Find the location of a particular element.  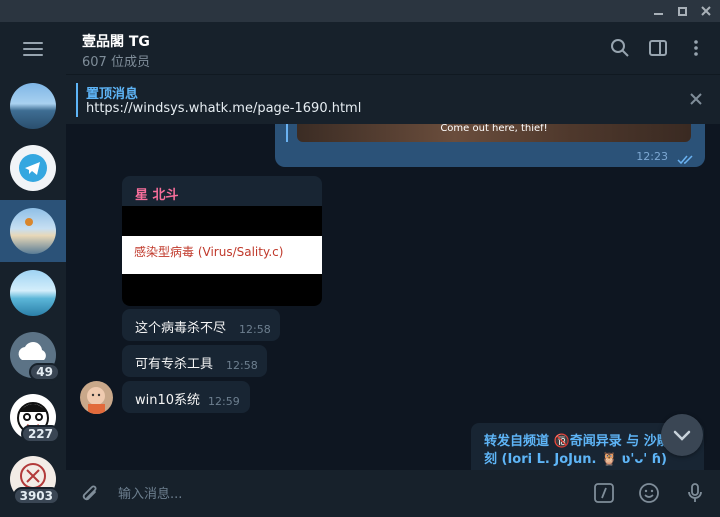

pinned-accent-bar is located at coordinates (77, 100).